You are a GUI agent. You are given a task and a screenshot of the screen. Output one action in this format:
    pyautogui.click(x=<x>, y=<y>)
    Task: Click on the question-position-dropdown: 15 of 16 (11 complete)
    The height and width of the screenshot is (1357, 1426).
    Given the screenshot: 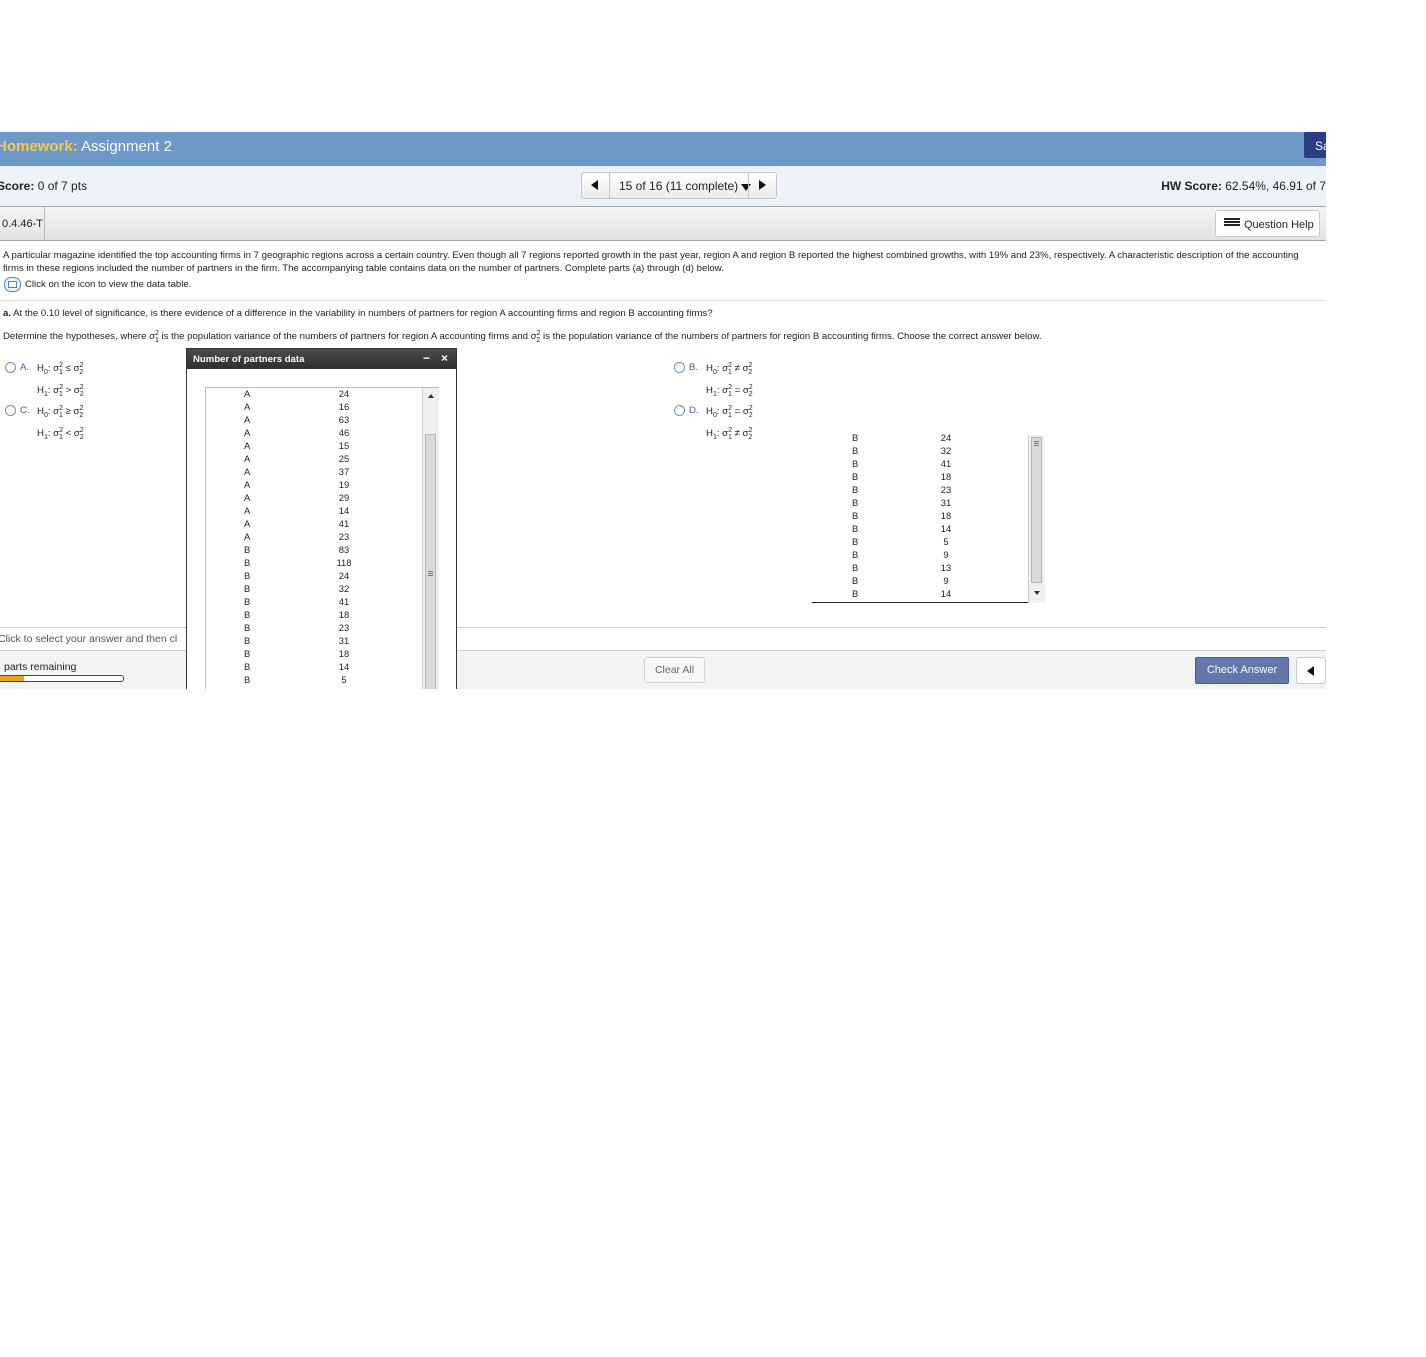 What is the action you would take?
    pyautogui.click(x=685, y=186)
    